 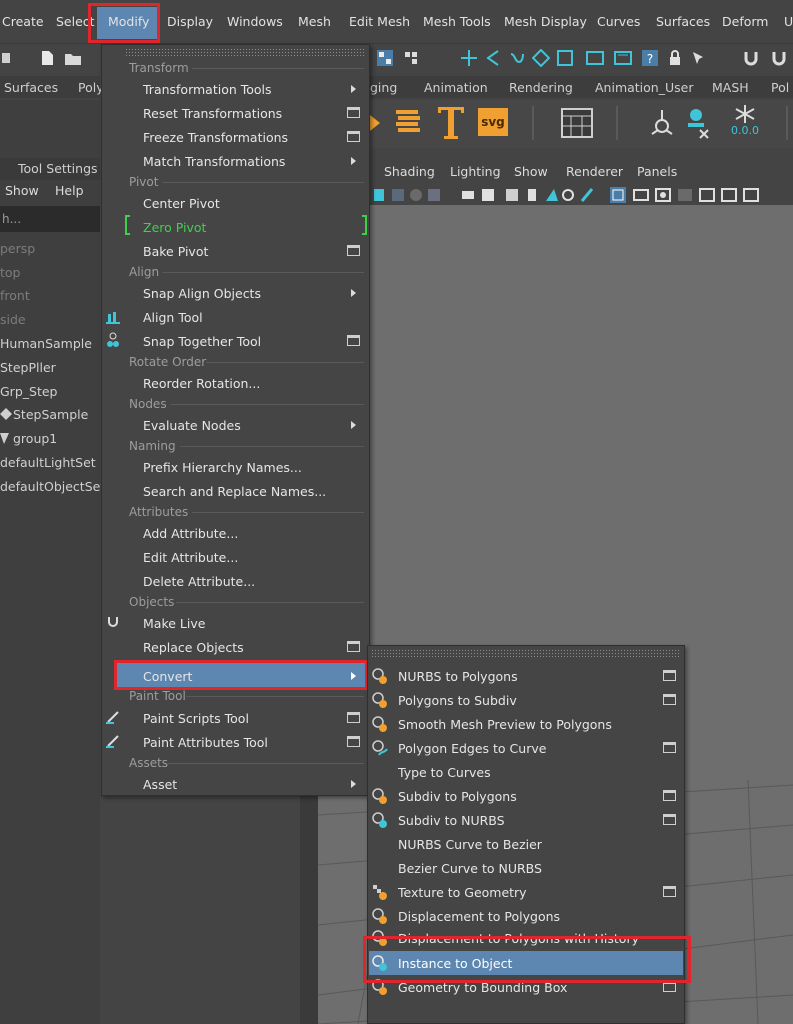 I want to click on svg-shelf-button: svg, so click(x=493, y=122).